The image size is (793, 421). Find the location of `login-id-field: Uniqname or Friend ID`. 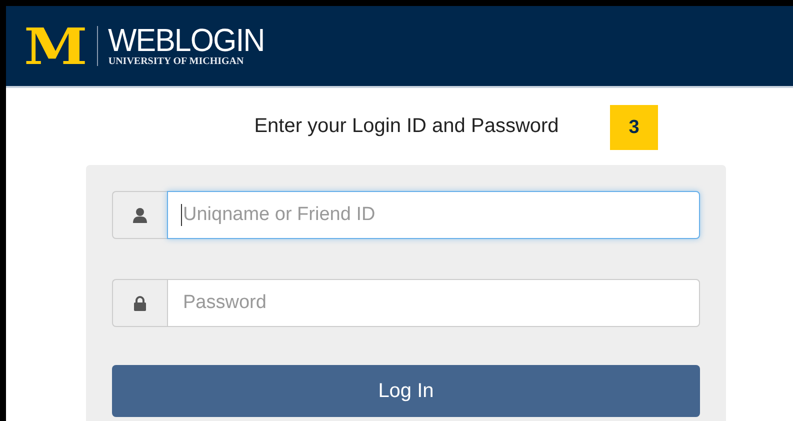

login-id-field: Uniqname or Friend ID is located at coordinates (433, 215).